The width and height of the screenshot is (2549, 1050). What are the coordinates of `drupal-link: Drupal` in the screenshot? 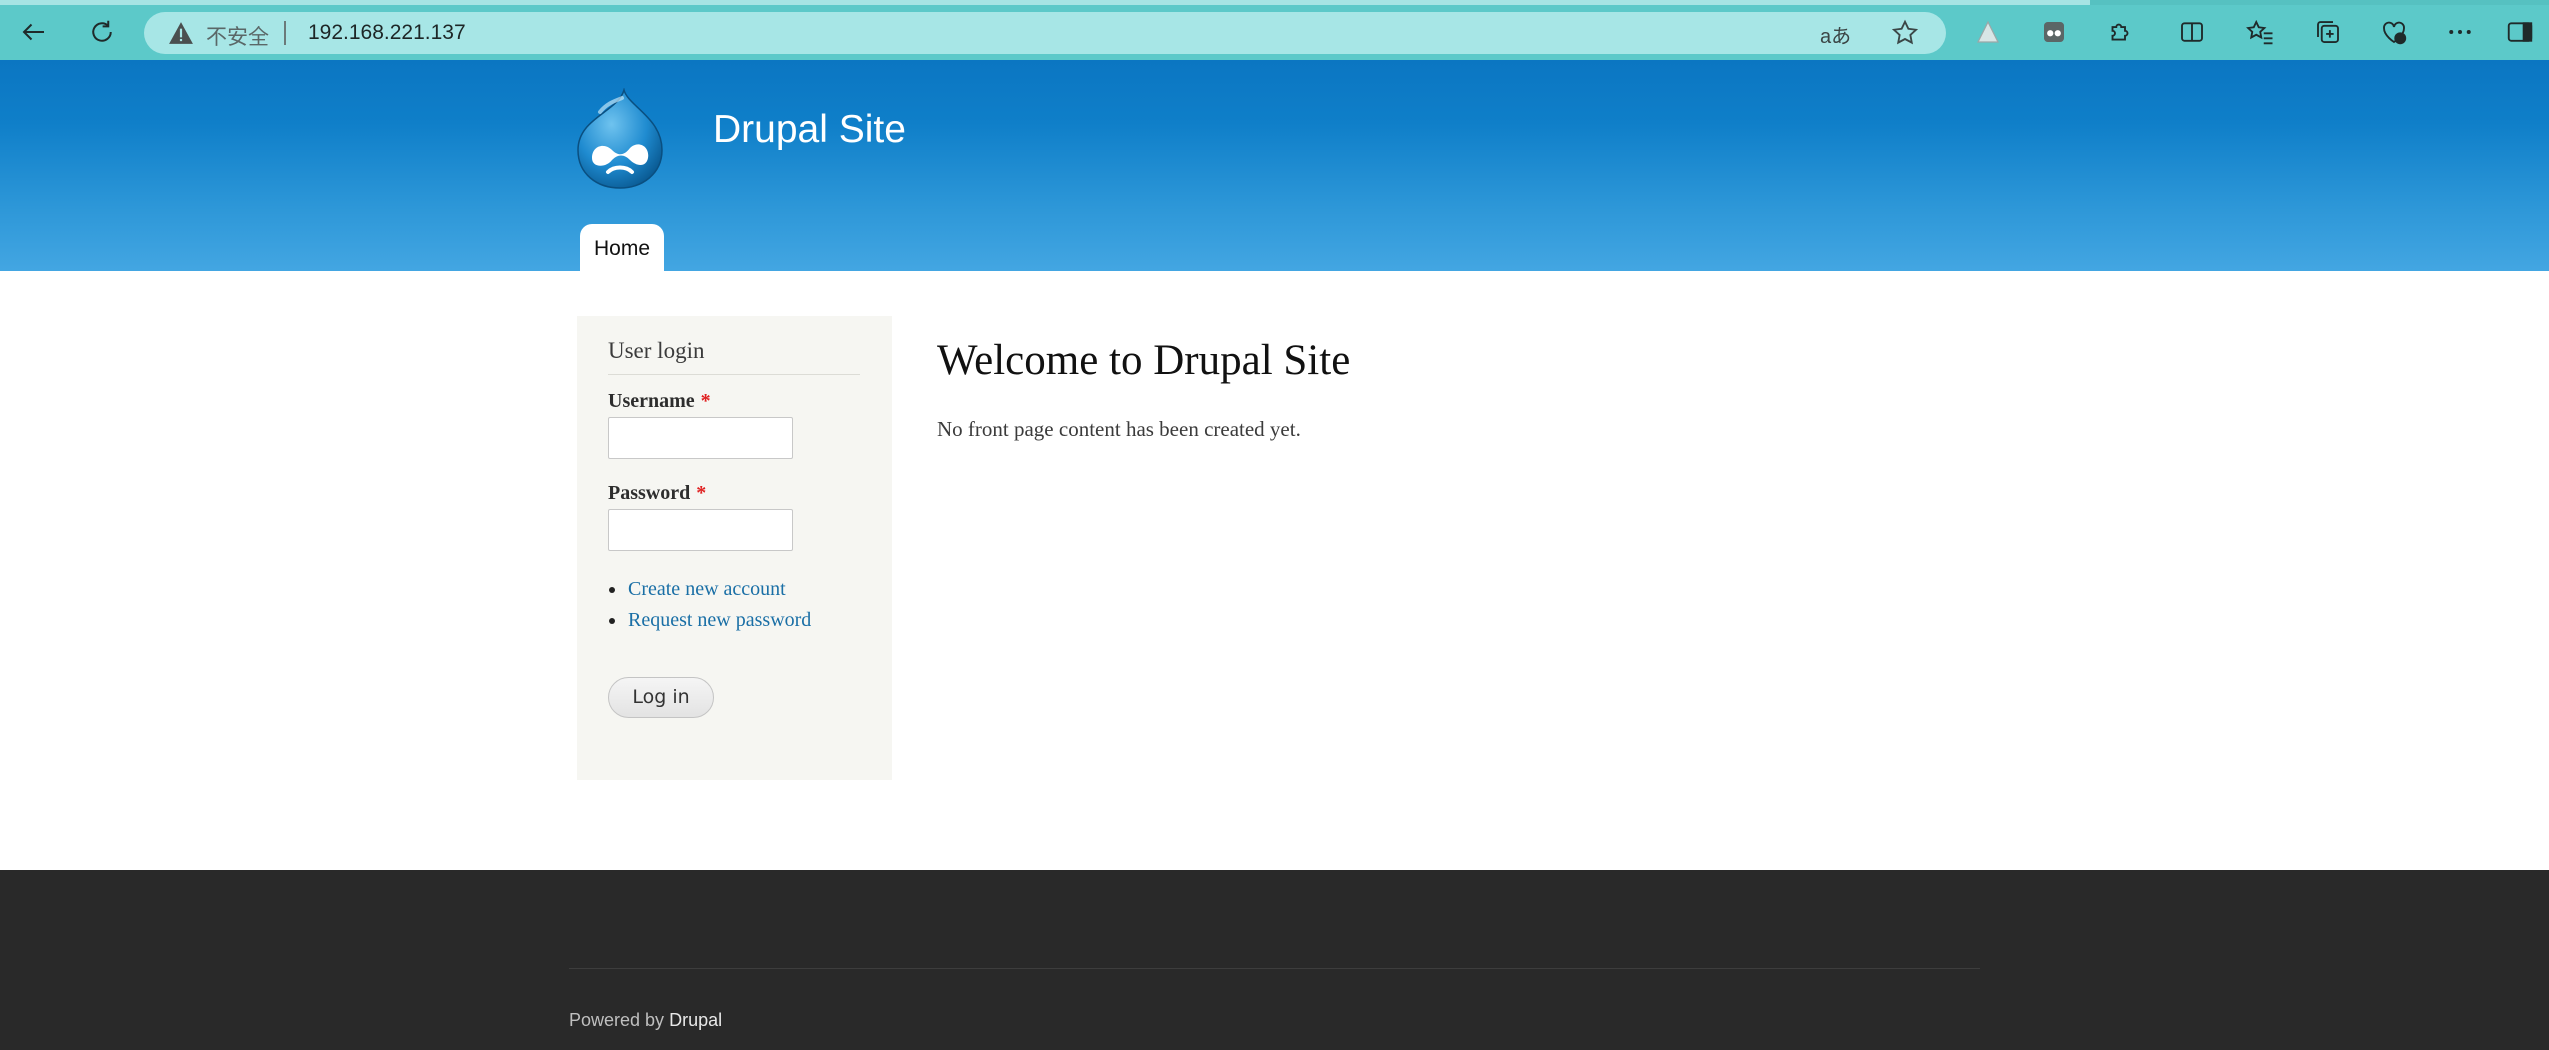 It's located at (695, 1020).